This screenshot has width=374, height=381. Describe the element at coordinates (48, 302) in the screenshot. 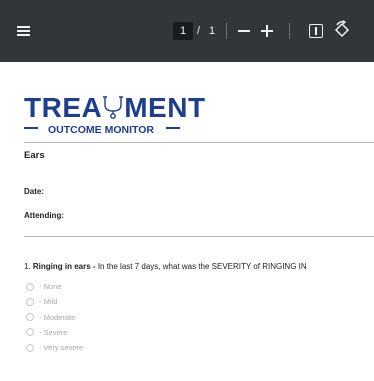

I see `option-label: - Mild` at that location.